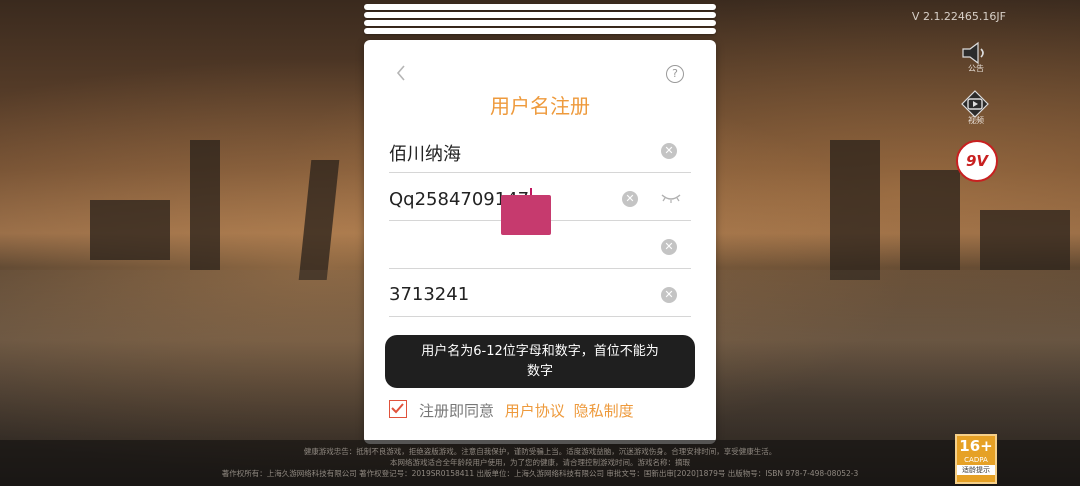  Describe the element at coordinates (526, 215) in the screenshot. I see `touch-indicator` at that location.